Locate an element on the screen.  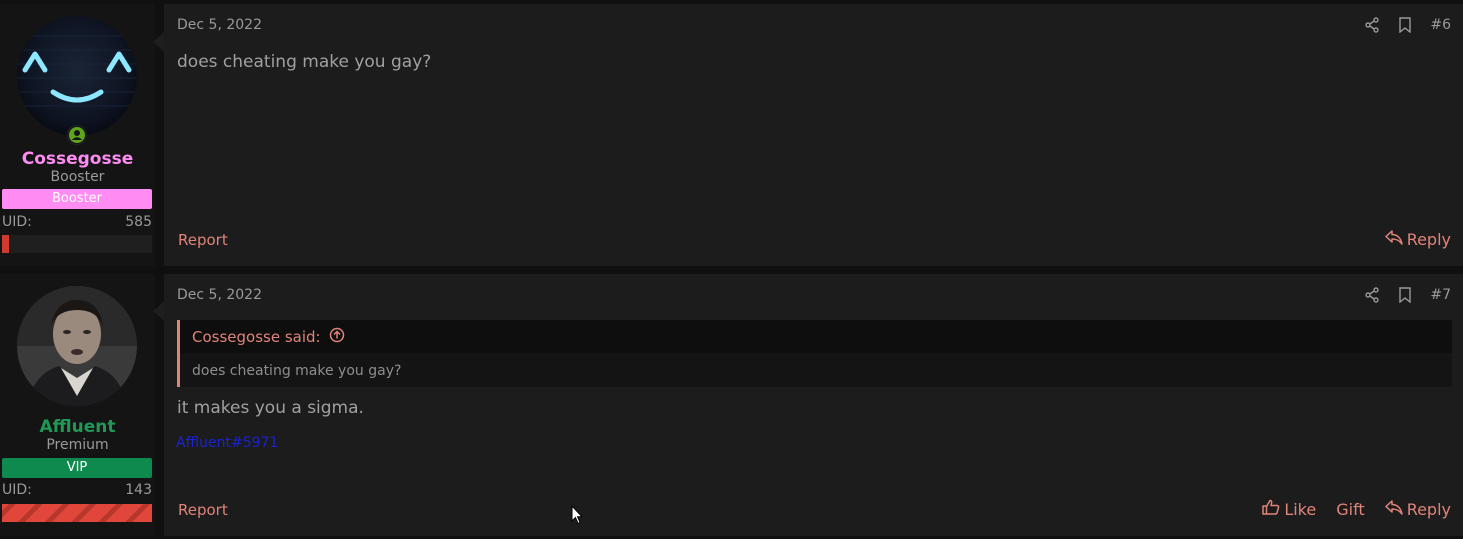
username: Affluent is located at coordinates (77, 427).